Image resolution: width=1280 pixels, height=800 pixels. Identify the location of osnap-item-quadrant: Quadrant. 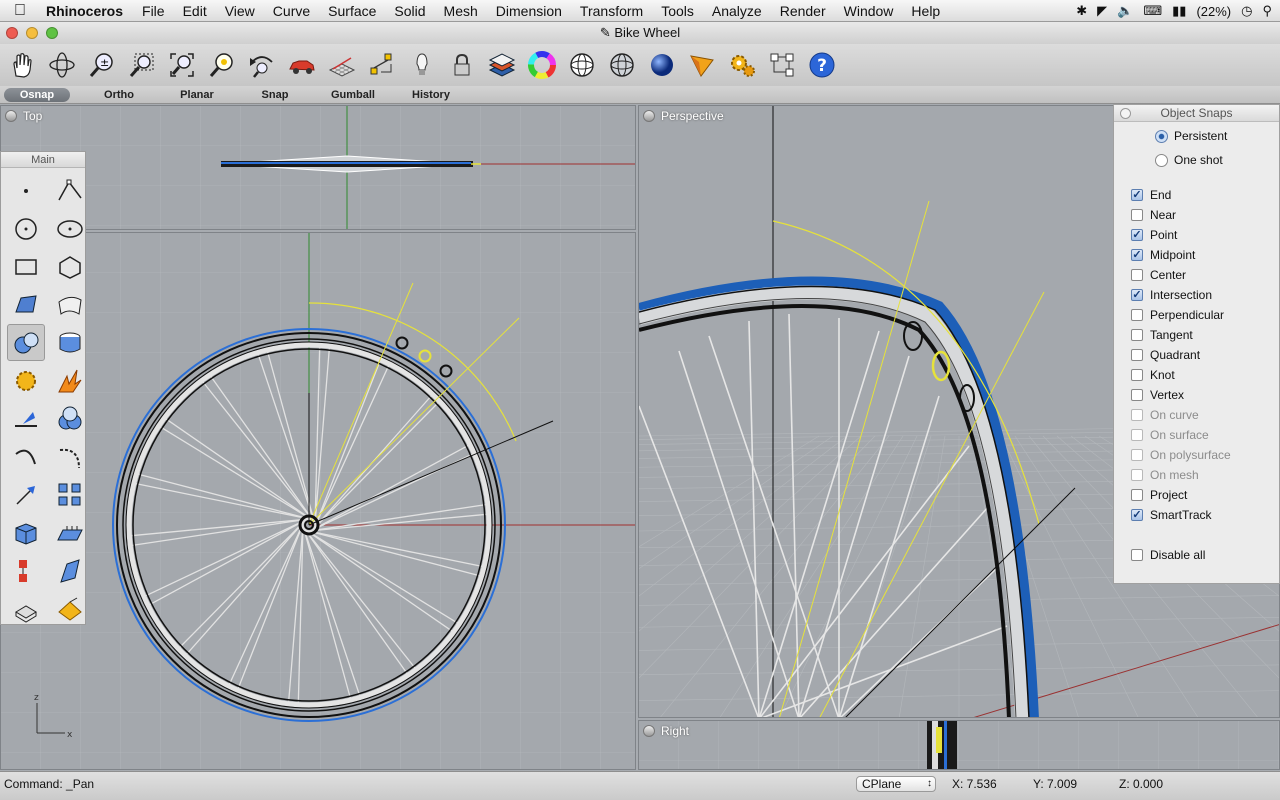
(1165, 355).